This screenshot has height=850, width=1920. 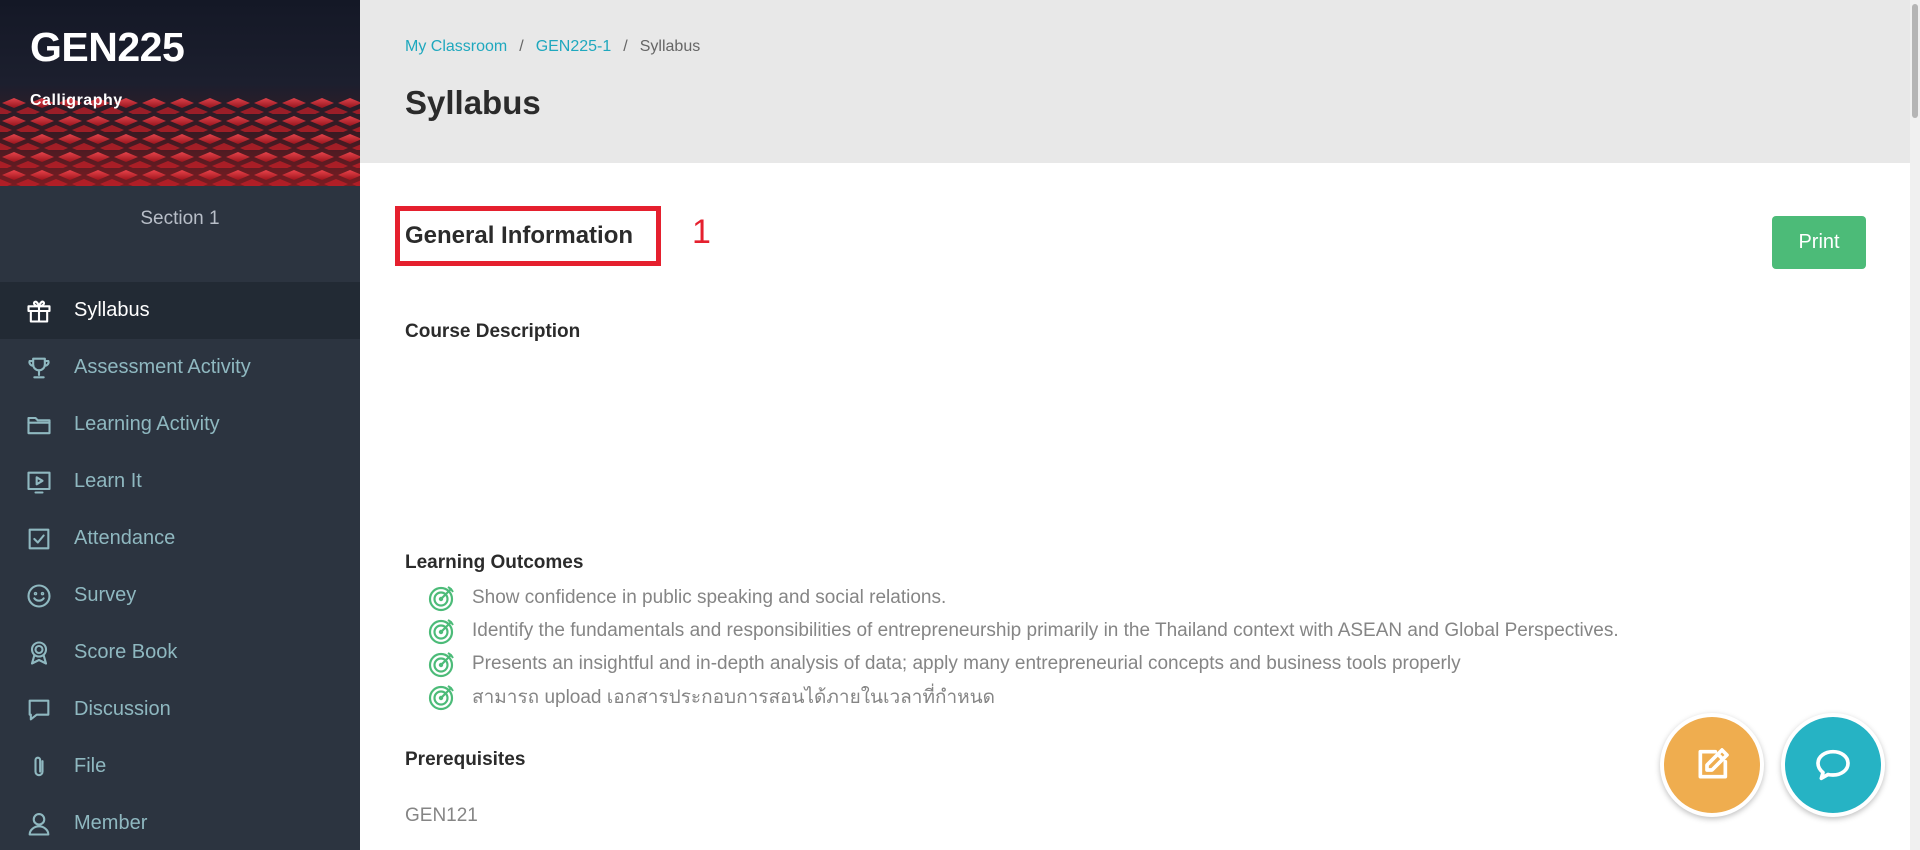 What do you see at coordinates (574, 46) in the screenshot?
I see `breadcrumb-course-section: GEN225-1` at bounding box center [574, 46].